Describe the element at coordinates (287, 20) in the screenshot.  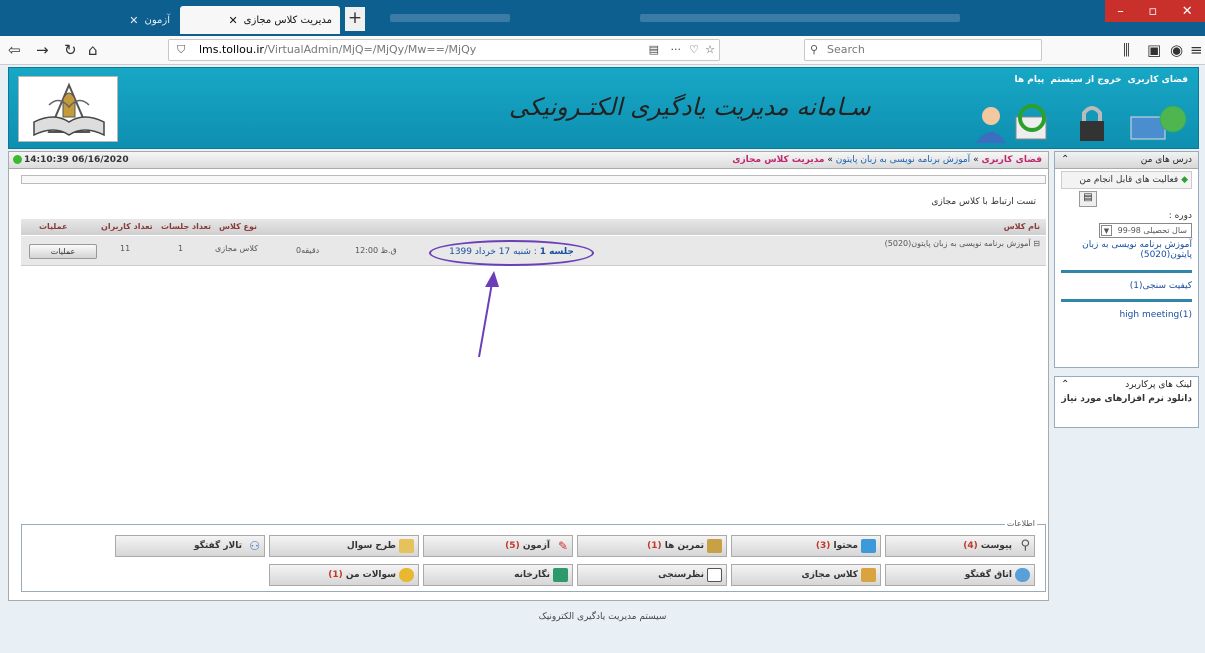
I see `tab-title: مدیریت کلاس مجازی` at that location.